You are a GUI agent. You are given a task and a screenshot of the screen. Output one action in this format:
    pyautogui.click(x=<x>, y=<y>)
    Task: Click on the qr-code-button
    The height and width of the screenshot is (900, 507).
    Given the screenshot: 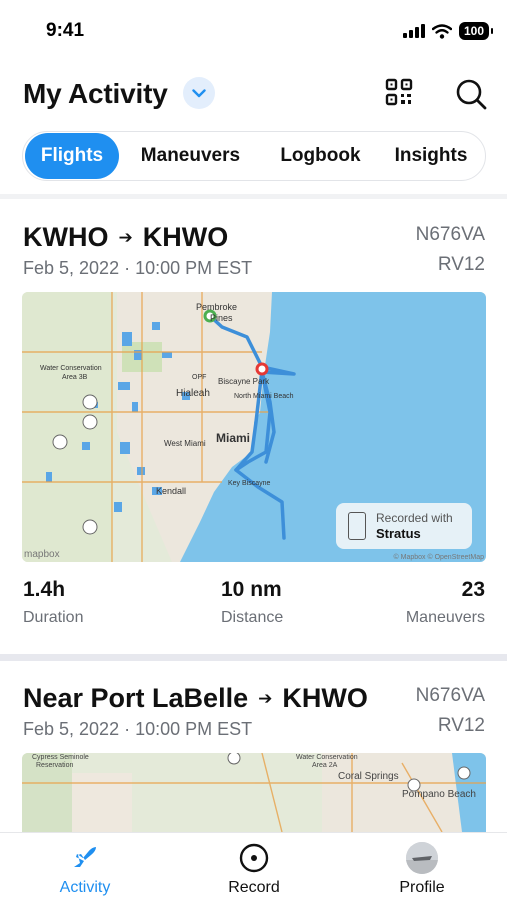 What is the action you would take?
    pyautogui.click(x=401, y=94)
    